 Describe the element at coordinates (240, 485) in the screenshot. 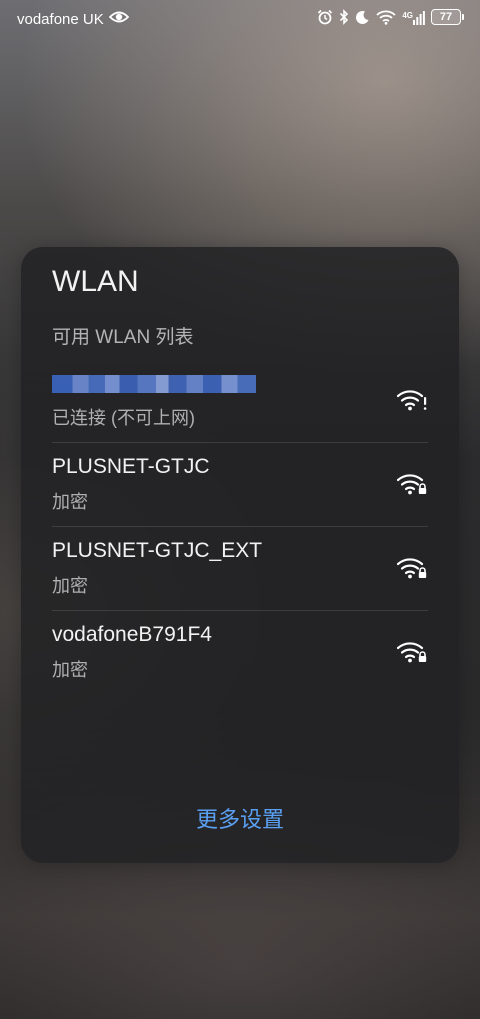

I see `network-item: PLUSNET-GTJC 加密` at that location.